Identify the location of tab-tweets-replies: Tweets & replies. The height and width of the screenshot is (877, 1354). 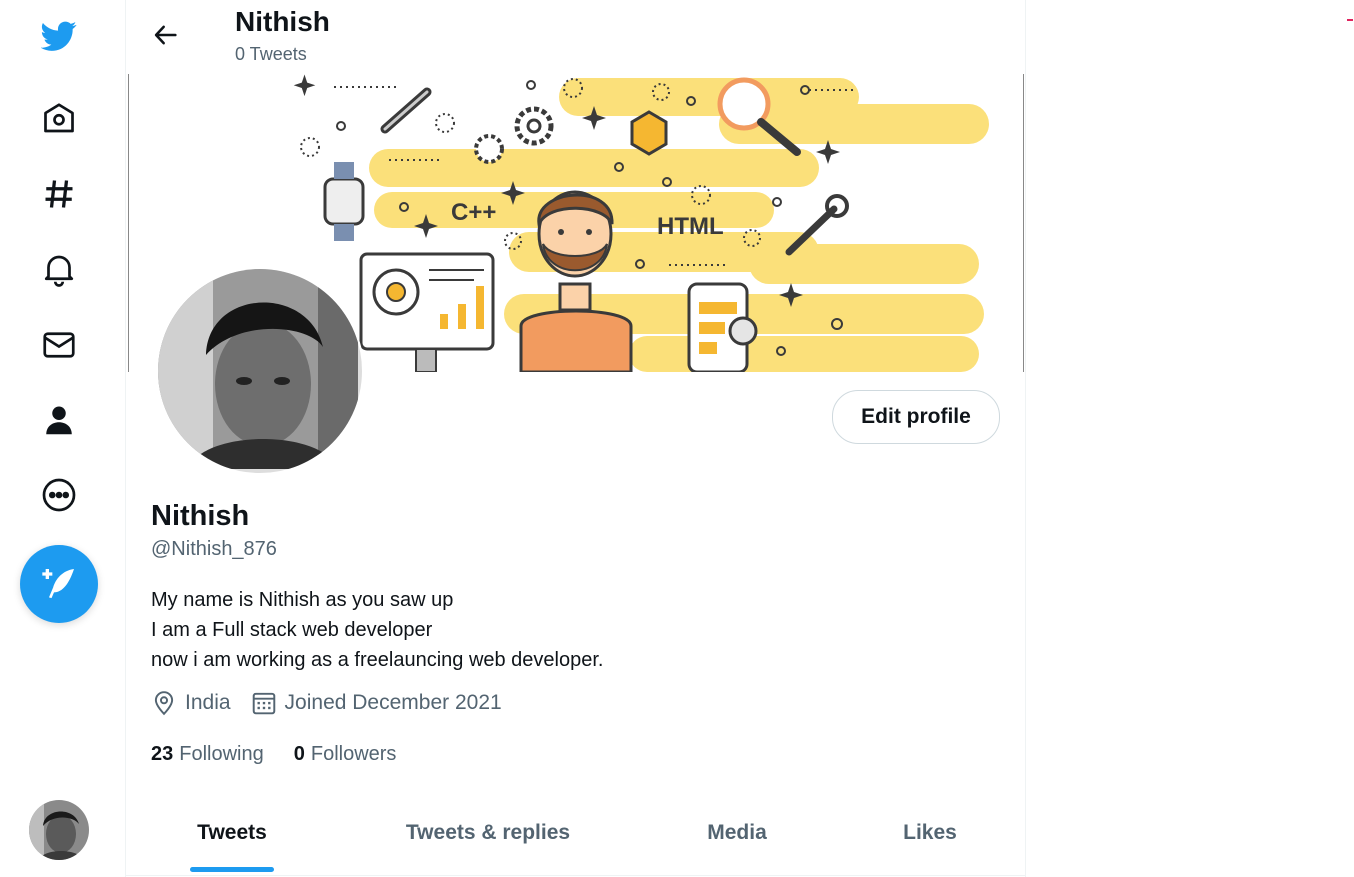
(488, 832).